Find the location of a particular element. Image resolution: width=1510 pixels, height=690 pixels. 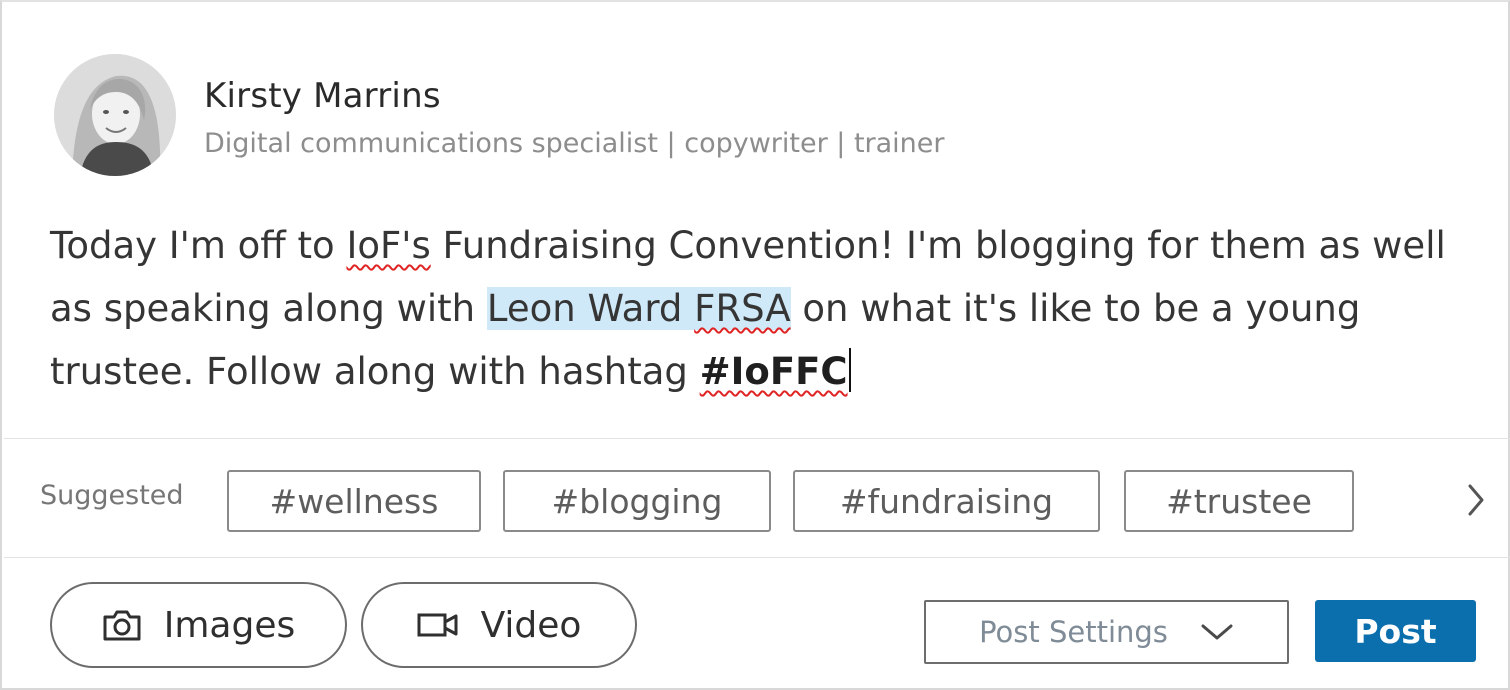

mention-name: Leon Ward is located at coordinates (590, 308).